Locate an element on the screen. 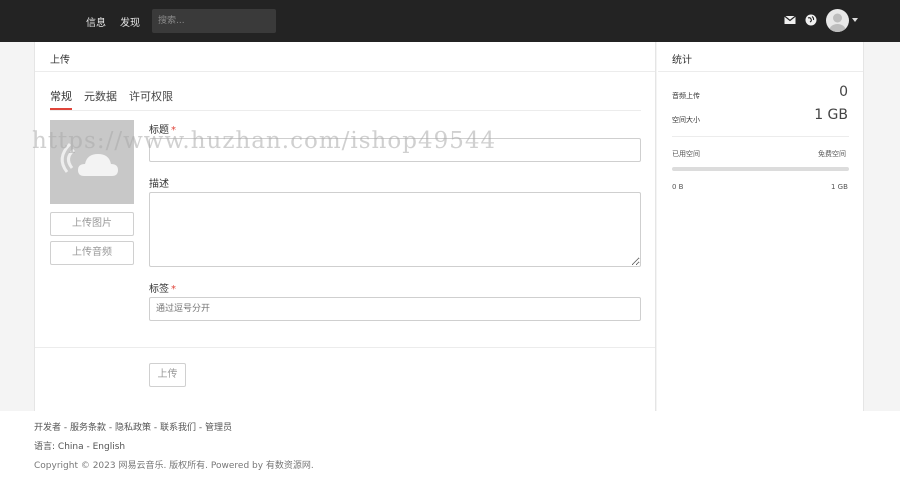 This screenshot has width=900, height=490. progress-min-label: 0 B is located at coordinates (678, 187).